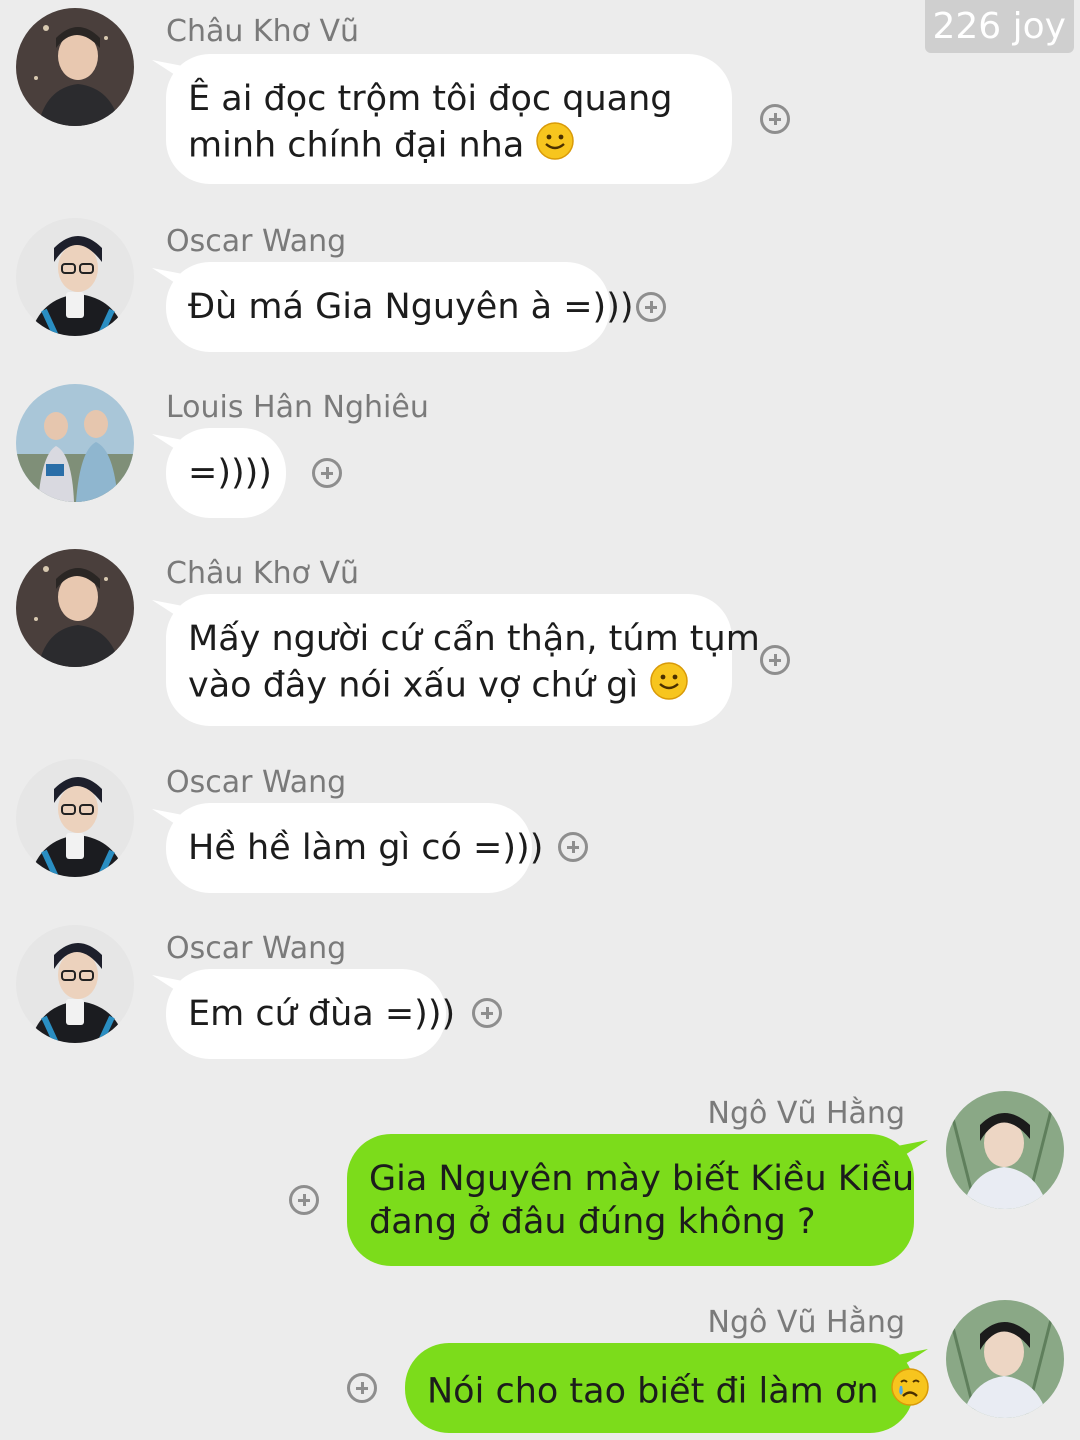 This screenshot has height=1440, width=1080. What do you see at coordinates (297, 407) in the screenshot?
I see `sender-name: Louis Hân Nghiêu` at bounding box center [297, 407].